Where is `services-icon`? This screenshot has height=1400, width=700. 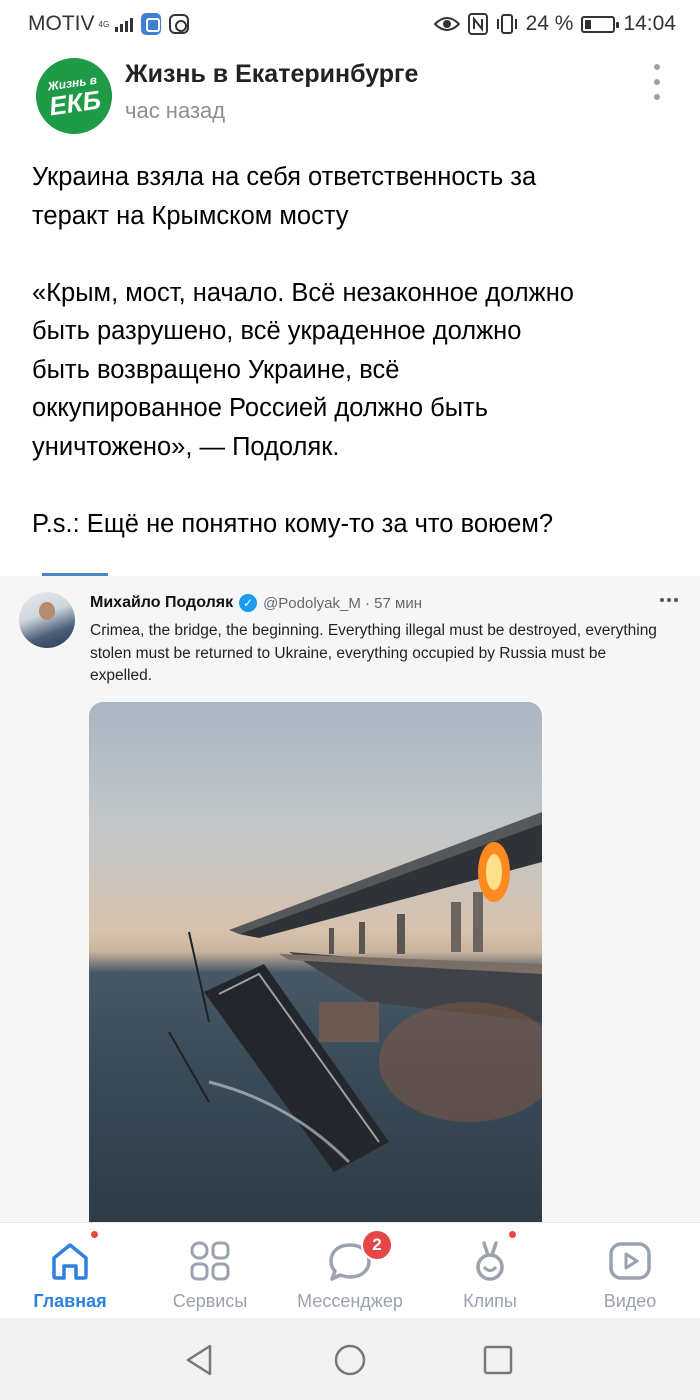
services-icon is located at coordinates (210, 1261).